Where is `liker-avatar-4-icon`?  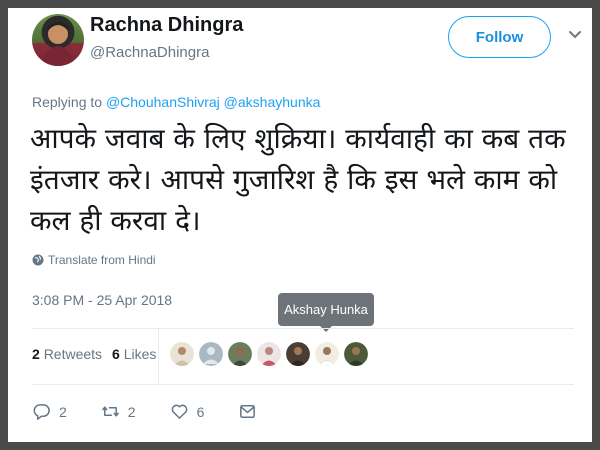 liker-avatar-4-icon is located at coordinates (269, 354).